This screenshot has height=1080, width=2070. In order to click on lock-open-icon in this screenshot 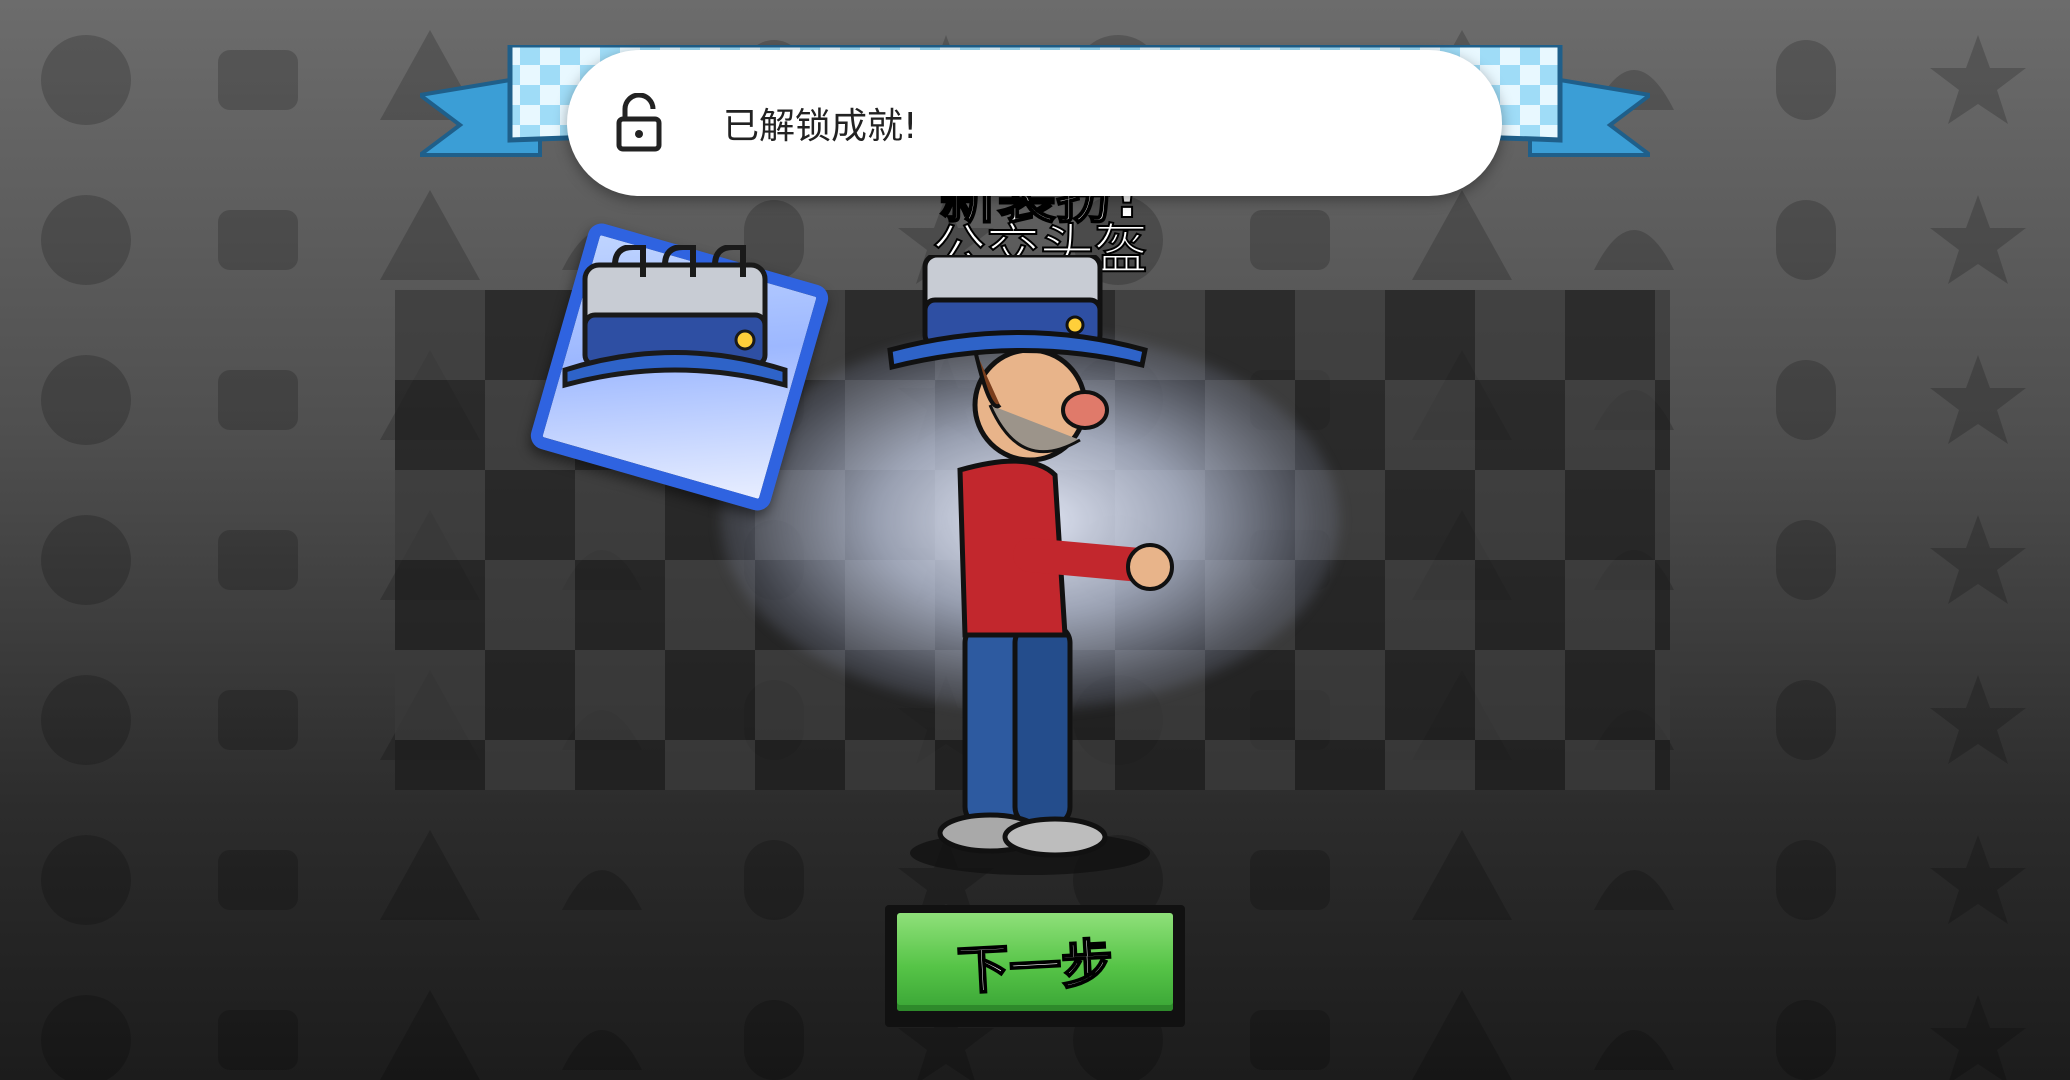, I will do `click(639, 122)`.